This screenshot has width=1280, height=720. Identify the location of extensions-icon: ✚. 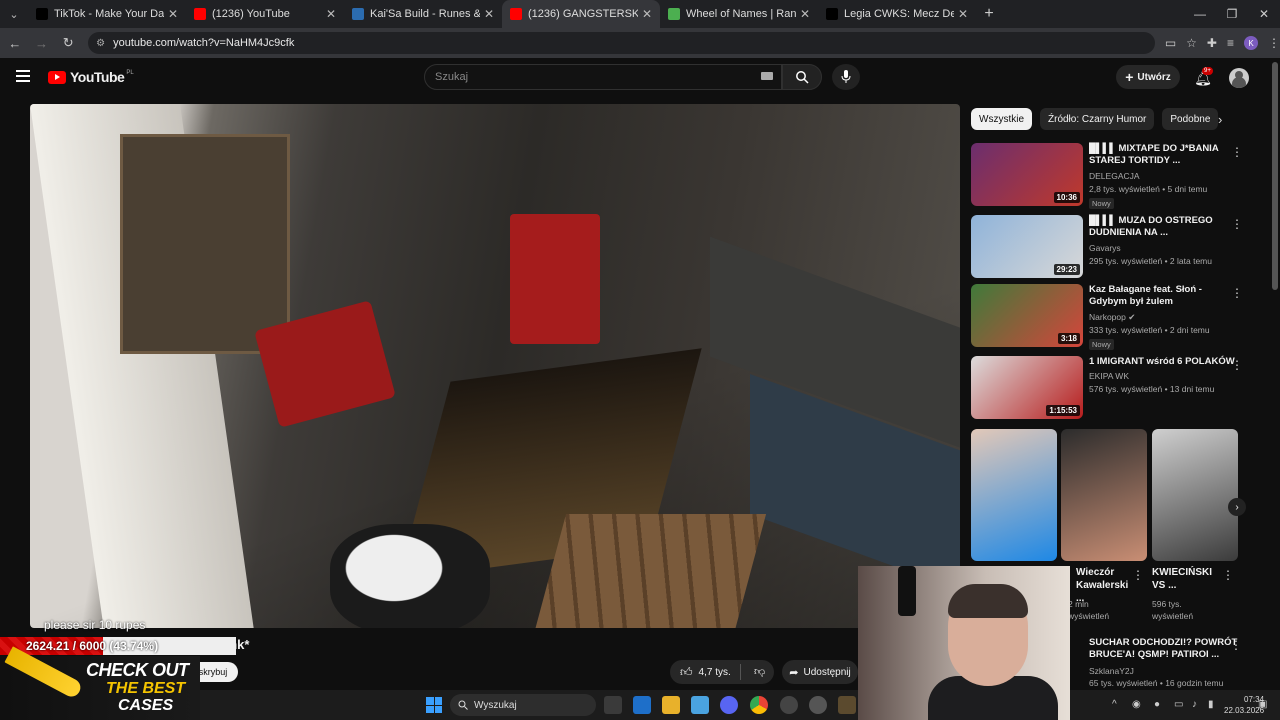
(1212, 43).